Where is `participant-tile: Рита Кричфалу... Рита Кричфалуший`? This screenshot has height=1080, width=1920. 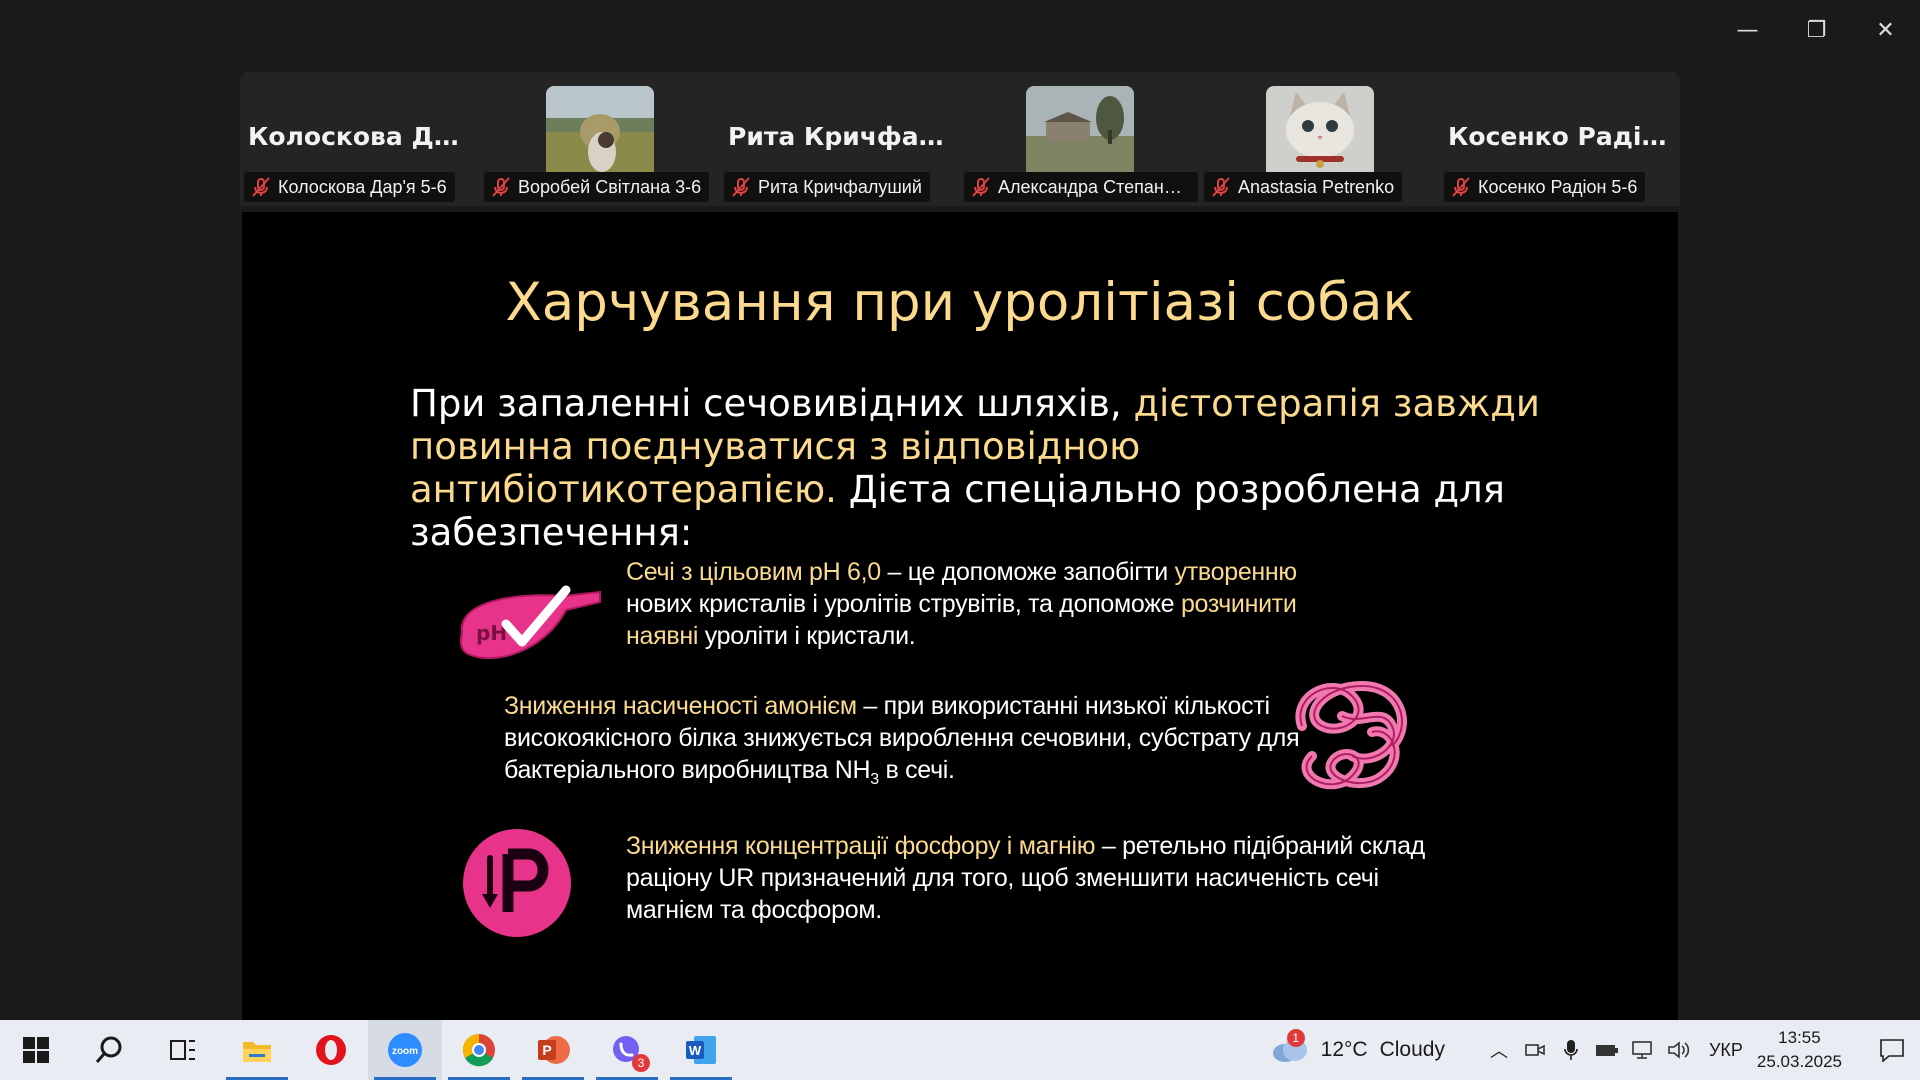
participant-tile: Рита Кричфалу... Рита Кричфалуший is located at coordinates (840, 139).